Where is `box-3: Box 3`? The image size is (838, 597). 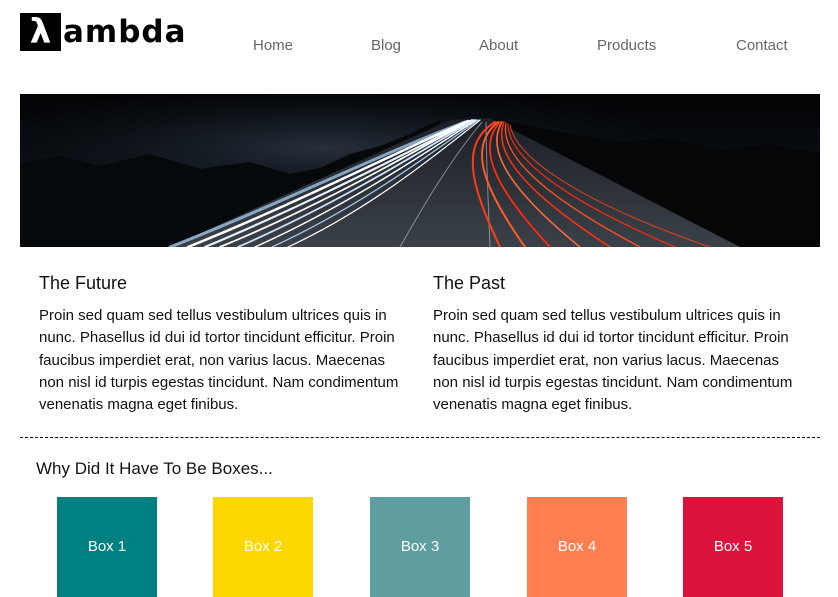
box-3: Box 3 is located at coordinates (420, 547).